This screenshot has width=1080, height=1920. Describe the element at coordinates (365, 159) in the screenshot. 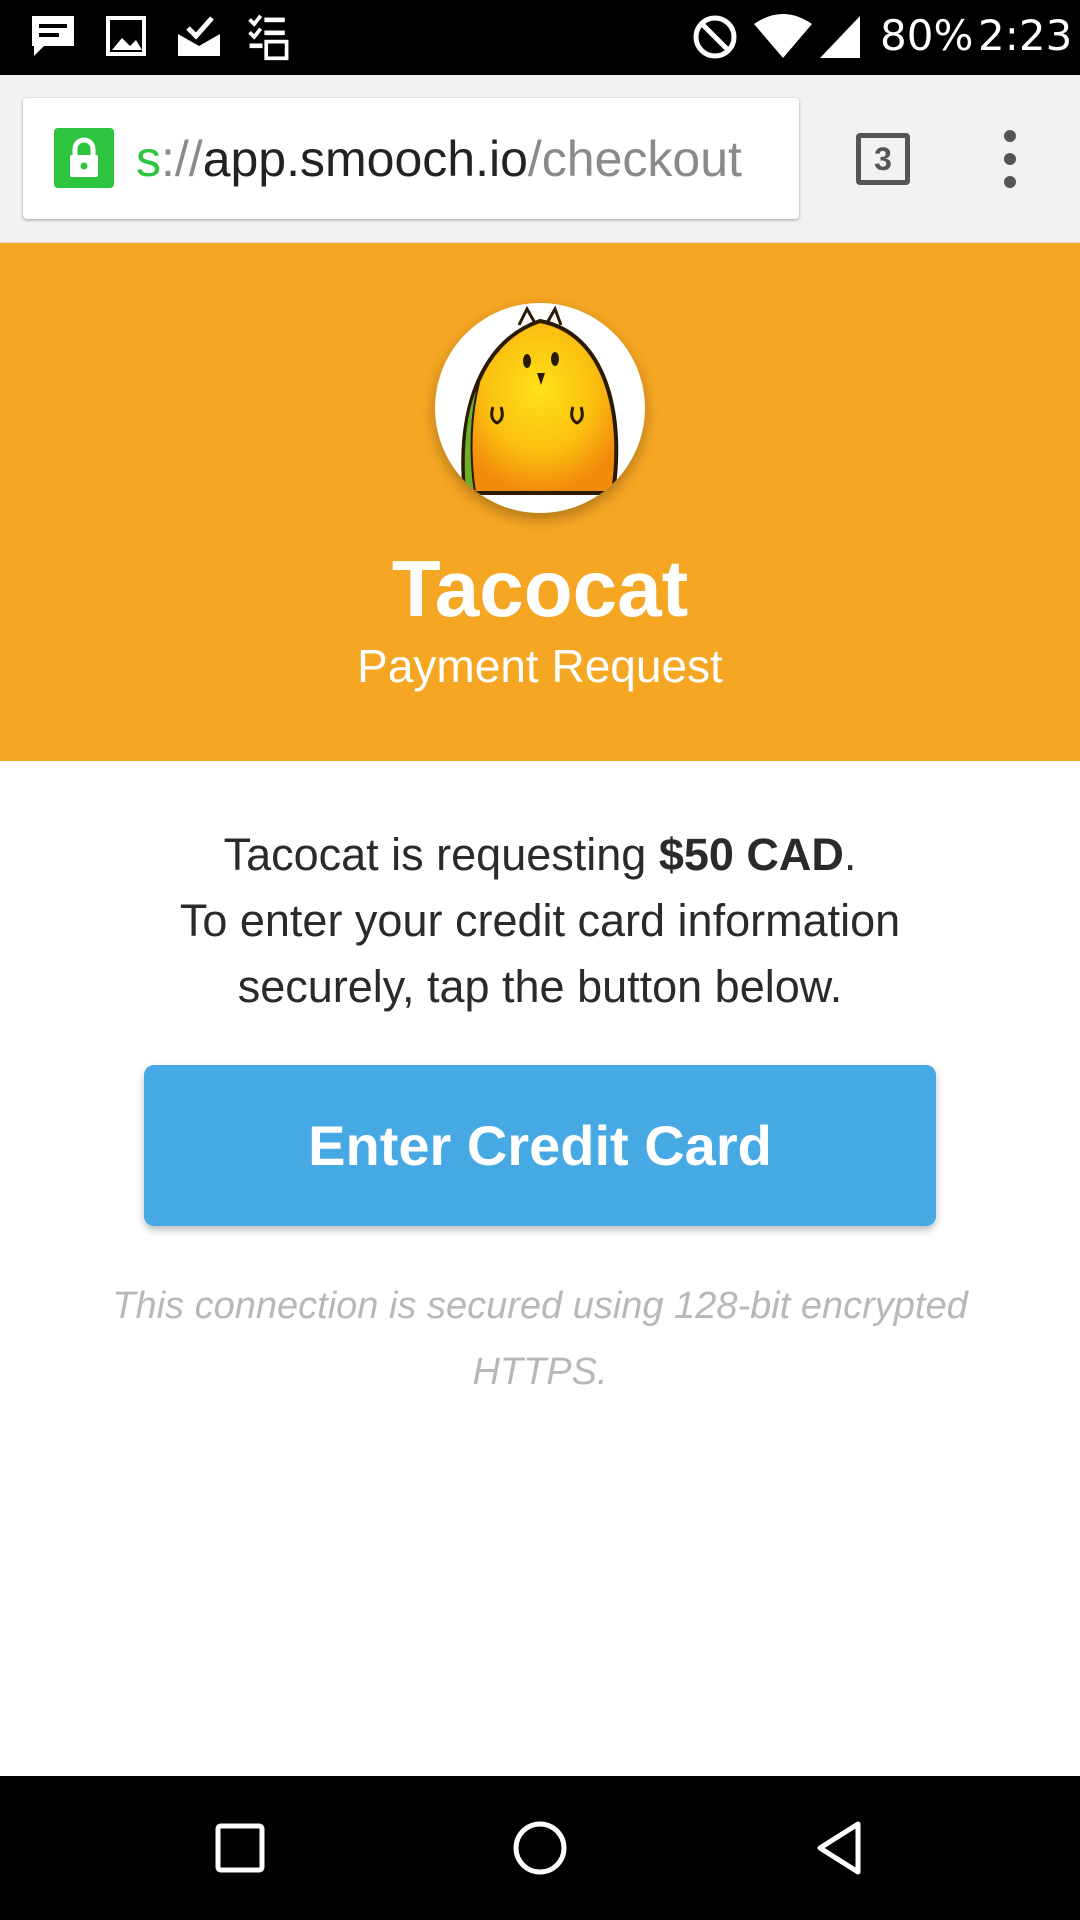

I see `url-host: app.smooch.io` at that location.